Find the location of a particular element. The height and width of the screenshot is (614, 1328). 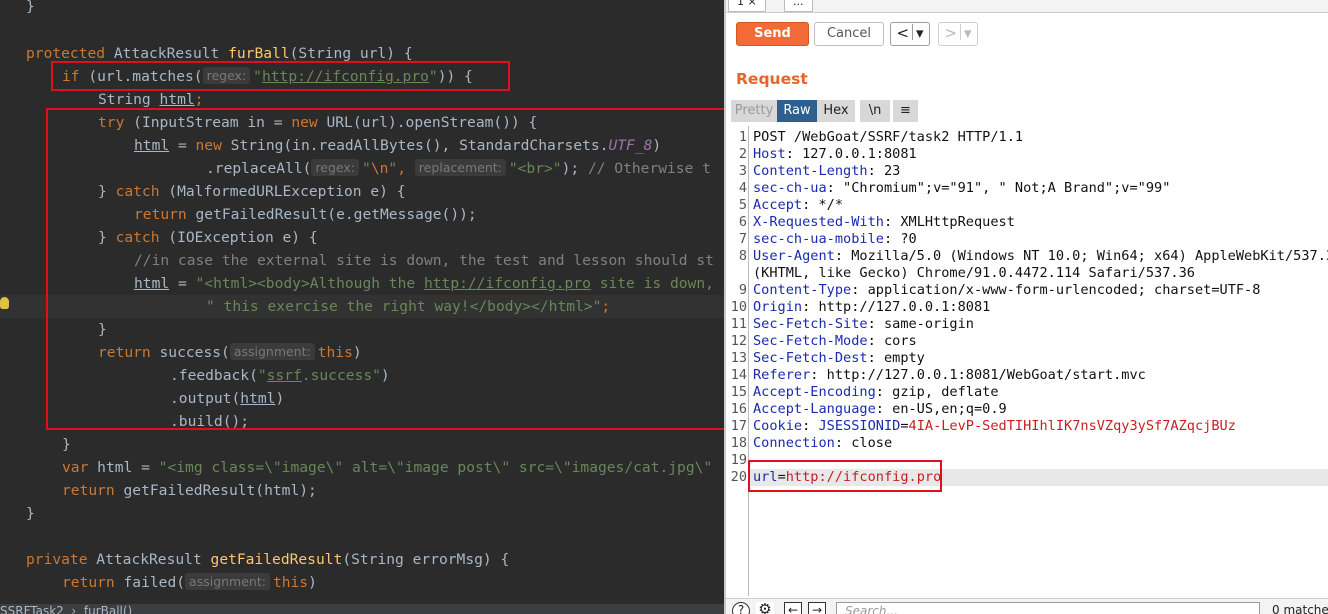

match-count: 0 matches is located at coordinates (1300, 608).